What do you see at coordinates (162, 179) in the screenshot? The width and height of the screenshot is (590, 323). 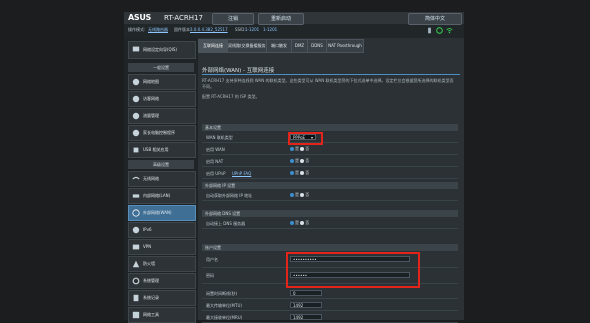 I see `sidebar-item-wireless: 无线网络` at bounding box center [162, 179].